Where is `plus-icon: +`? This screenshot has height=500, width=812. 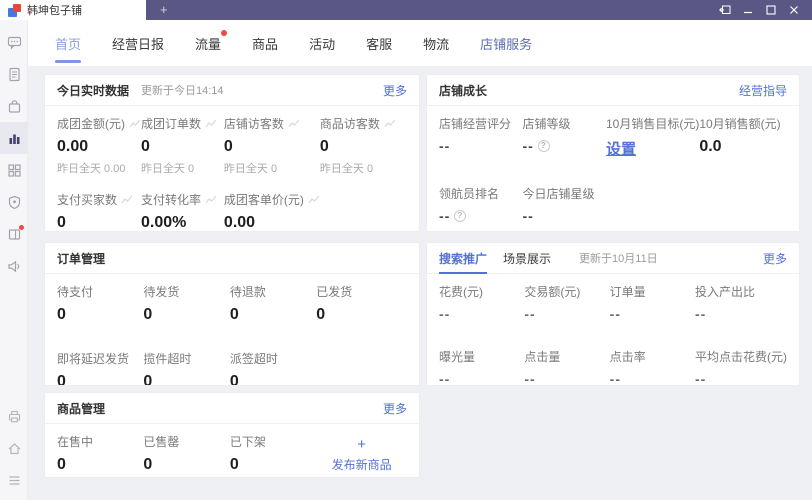 plus-icon: + is located at coordinates (361, 444).